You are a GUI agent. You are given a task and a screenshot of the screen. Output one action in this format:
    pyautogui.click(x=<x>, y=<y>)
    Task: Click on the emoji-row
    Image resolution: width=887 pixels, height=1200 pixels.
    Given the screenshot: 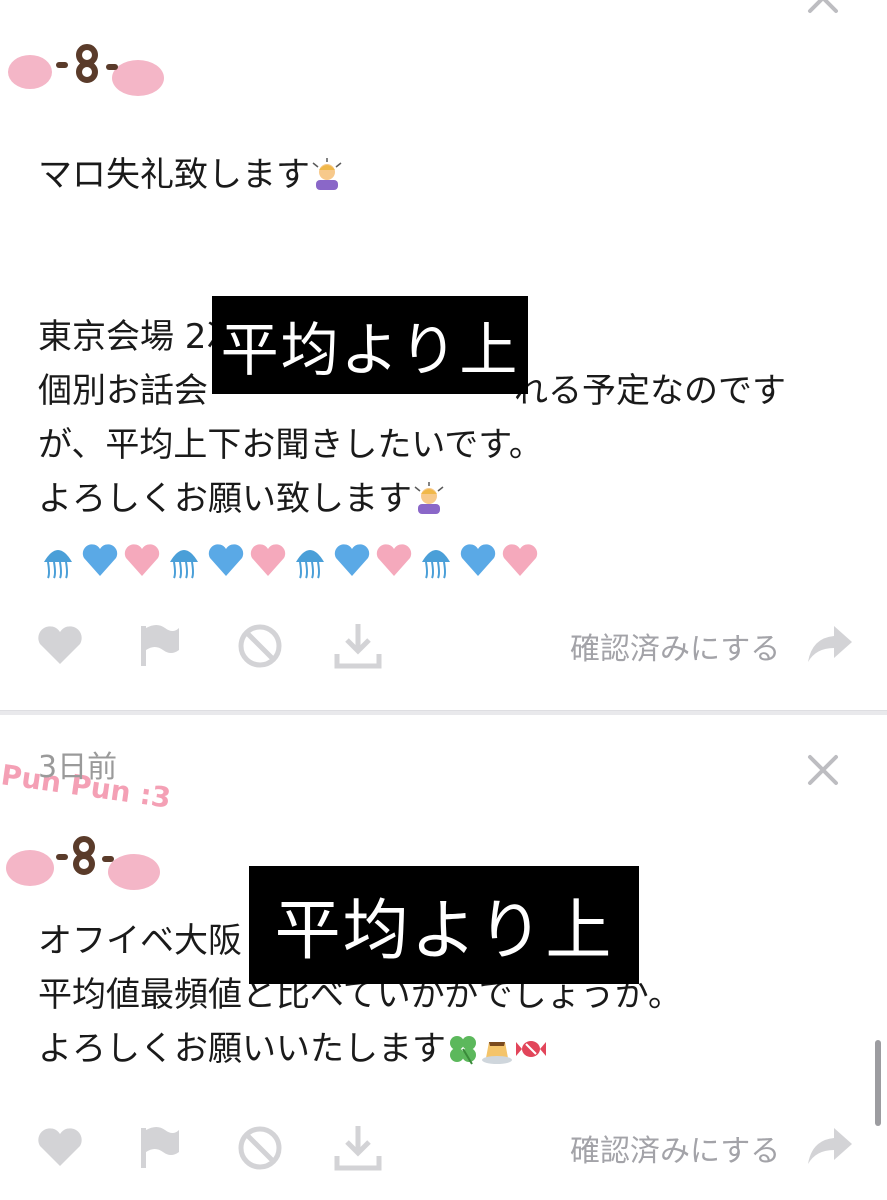 What is the action you would take?
    pyautogui.click(x=289, y=560)
    